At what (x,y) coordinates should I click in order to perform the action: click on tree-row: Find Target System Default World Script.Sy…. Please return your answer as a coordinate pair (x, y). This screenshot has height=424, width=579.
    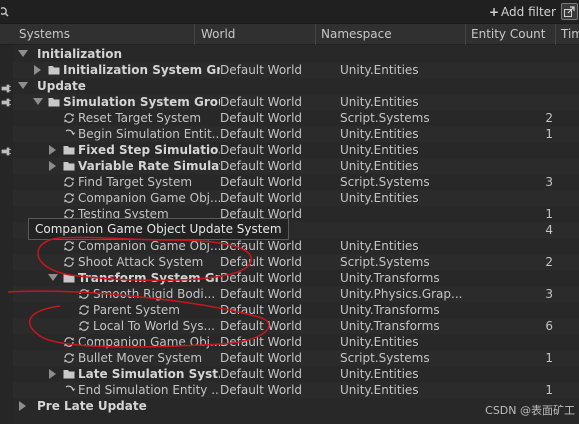
    Looking at the image, I should click on (296, 182).